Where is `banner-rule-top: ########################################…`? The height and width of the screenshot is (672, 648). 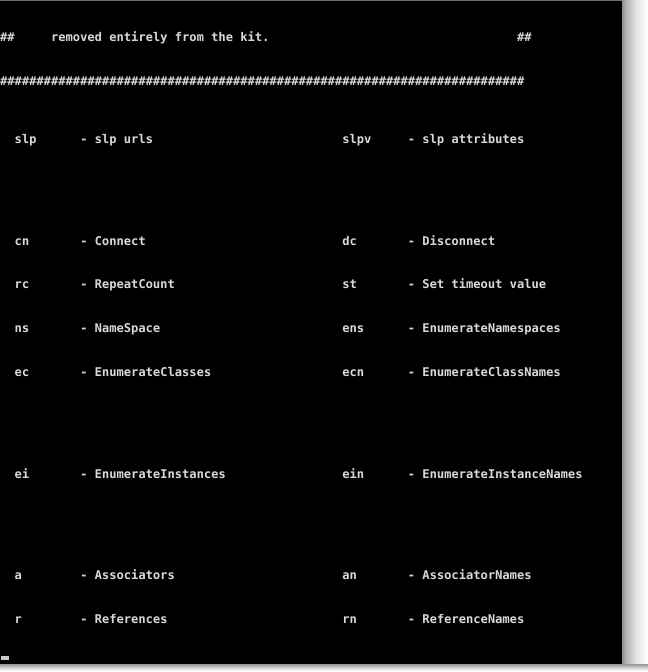 banner-rule-top: ########################################… is located at coordinates (262, 80).